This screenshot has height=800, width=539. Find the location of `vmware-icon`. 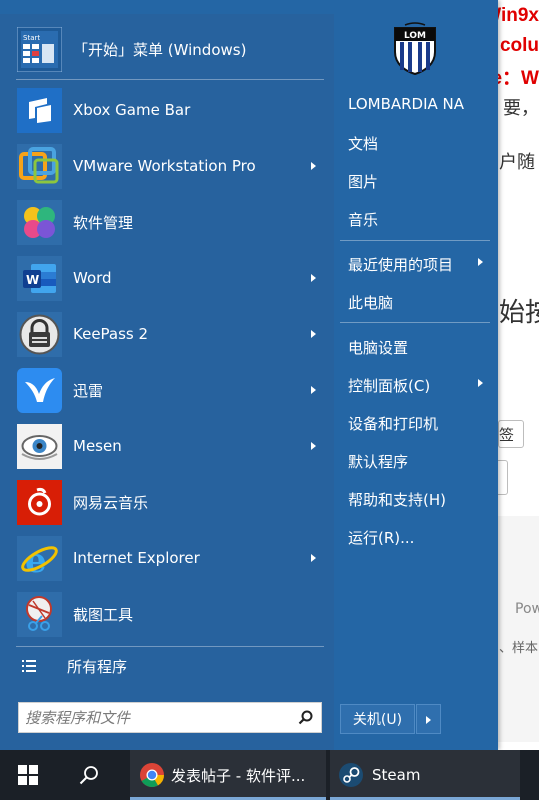

vmware-icon is located at coordinates (39, 166).